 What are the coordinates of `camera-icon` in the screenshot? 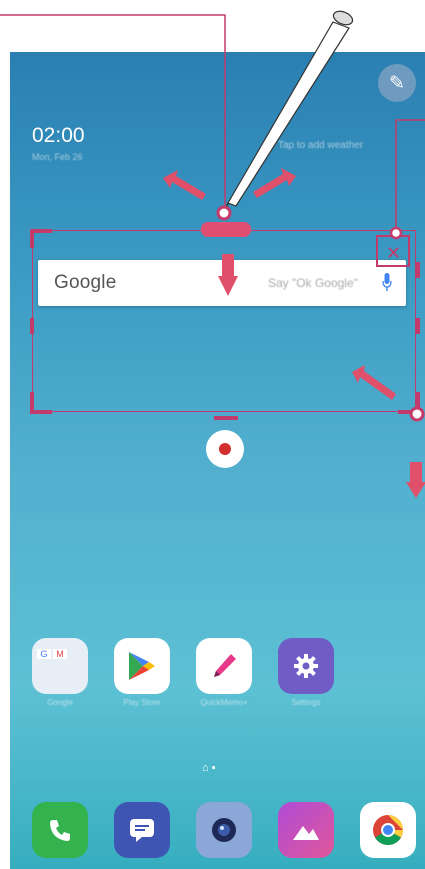 It's located at (224, 830).